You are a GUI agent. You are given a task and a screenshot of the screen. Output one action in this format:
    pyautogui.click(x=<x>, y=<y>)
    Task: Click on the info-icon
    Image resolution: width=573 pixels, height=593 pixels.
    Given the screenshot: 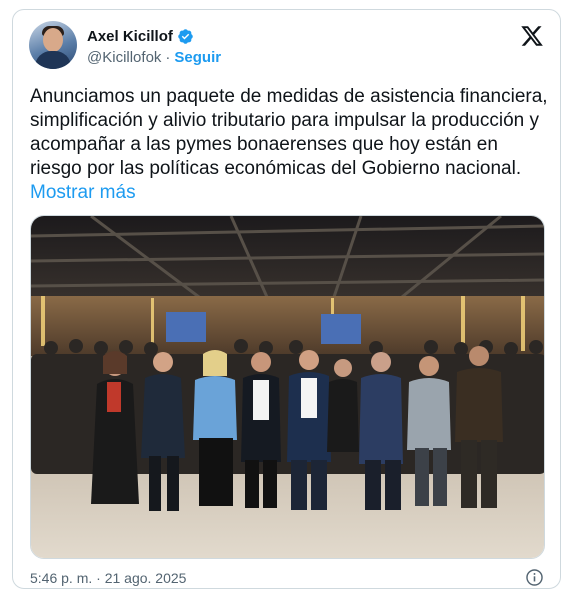 What is the action you would take?
    pyautogui.click(x=534, y=577)
    